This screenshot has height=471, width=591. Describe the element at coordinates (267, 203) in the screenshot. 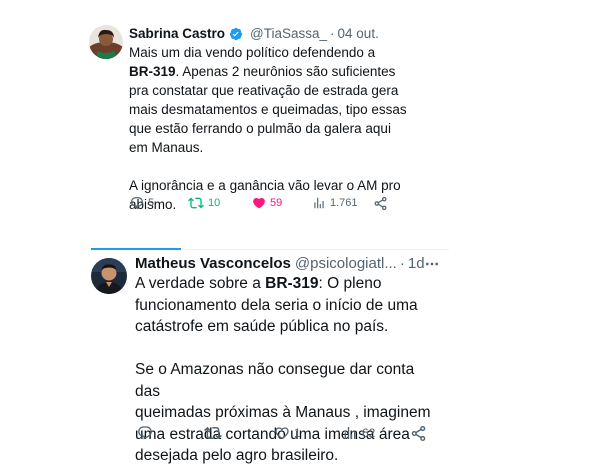

I see `like-button: 59` at that location.